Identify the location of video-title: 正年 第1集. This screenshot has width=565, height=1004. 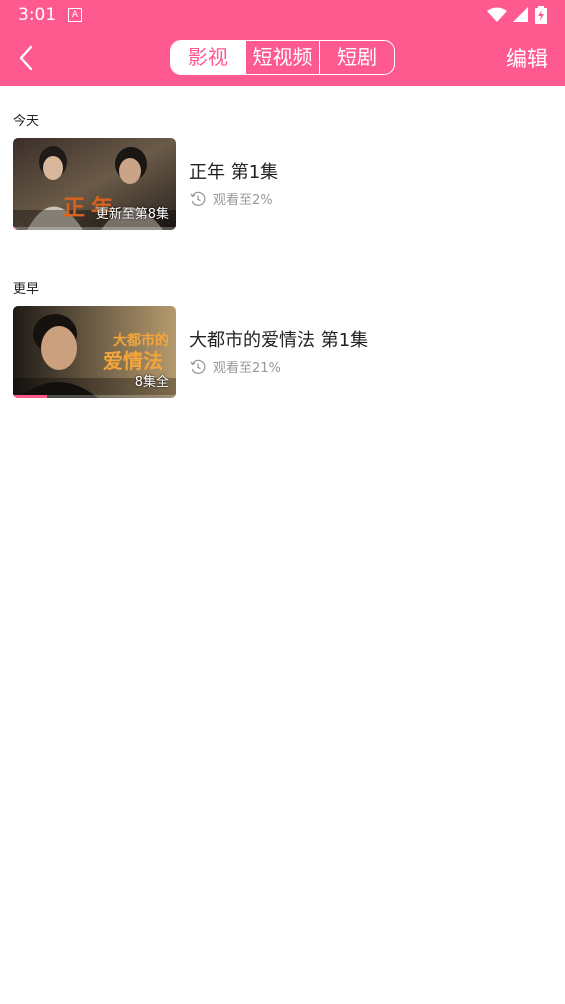
(234, 172).